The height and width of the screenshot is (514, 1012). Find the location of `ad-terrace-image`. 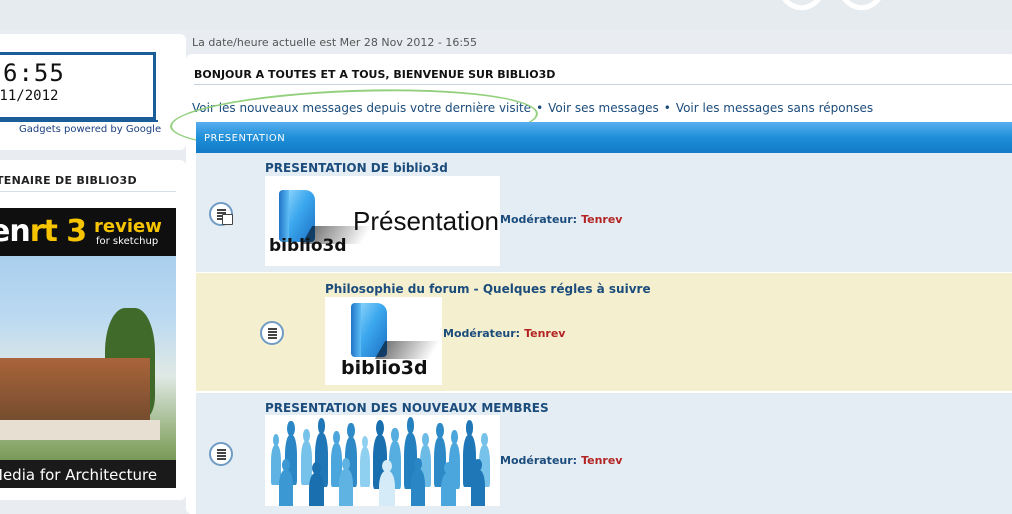

ad-terrace-image is located at coordinates (80, 430).